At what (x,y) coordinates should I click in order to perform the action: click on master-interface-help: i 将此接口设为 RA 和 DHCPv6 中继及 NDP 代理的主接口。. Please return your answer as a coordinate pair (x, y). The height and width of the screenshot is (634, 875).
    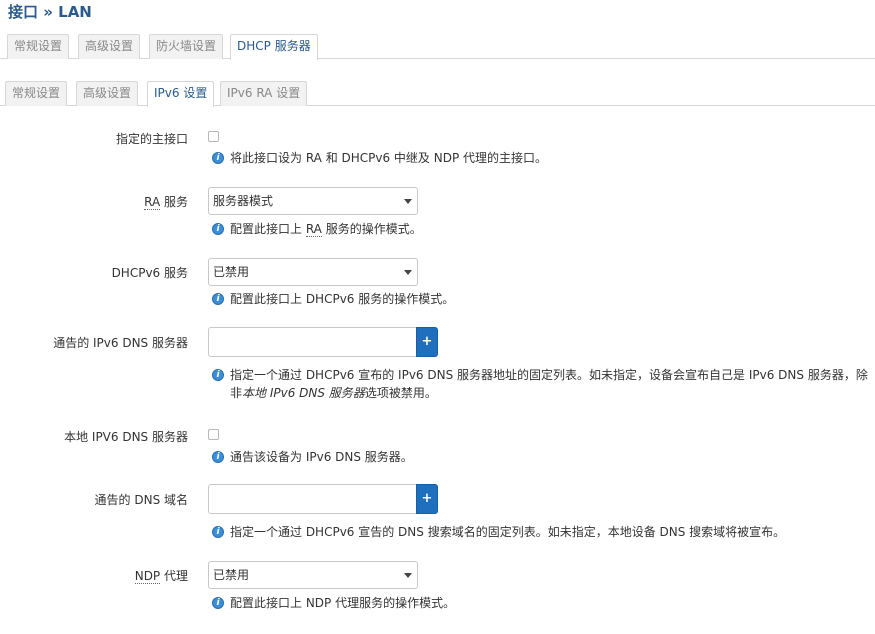
    Looking at the image, I should click on (542, 158).